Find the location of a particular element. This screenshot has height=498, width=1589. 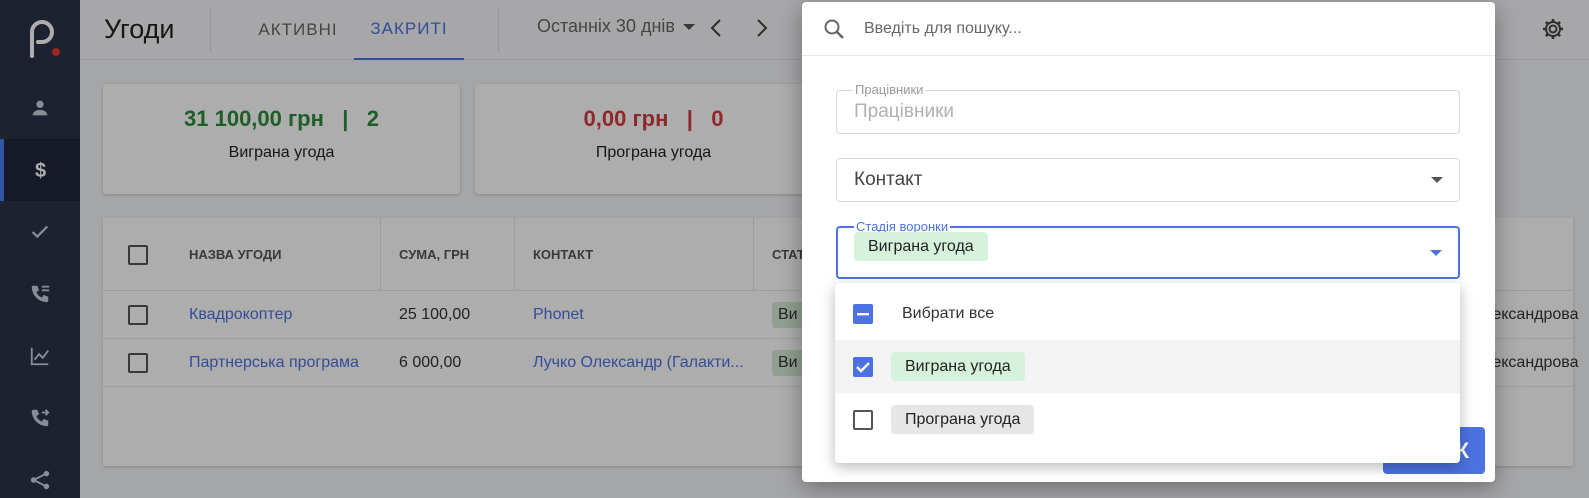

unchecked-checkbox-icon is located at coordinates (863, 419).